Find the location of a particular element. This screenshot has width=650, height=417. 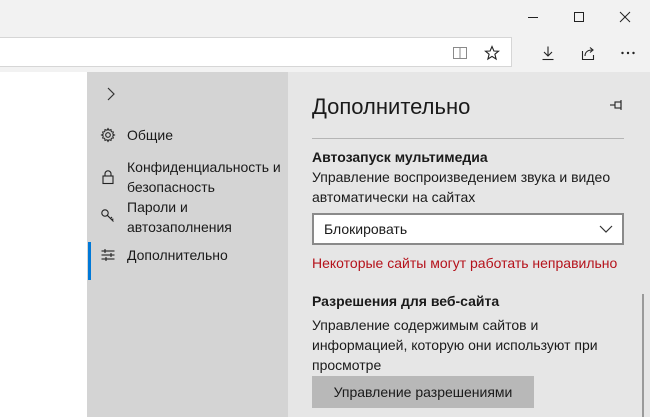

chevron-right-icon is located at coordinates (111, 94).